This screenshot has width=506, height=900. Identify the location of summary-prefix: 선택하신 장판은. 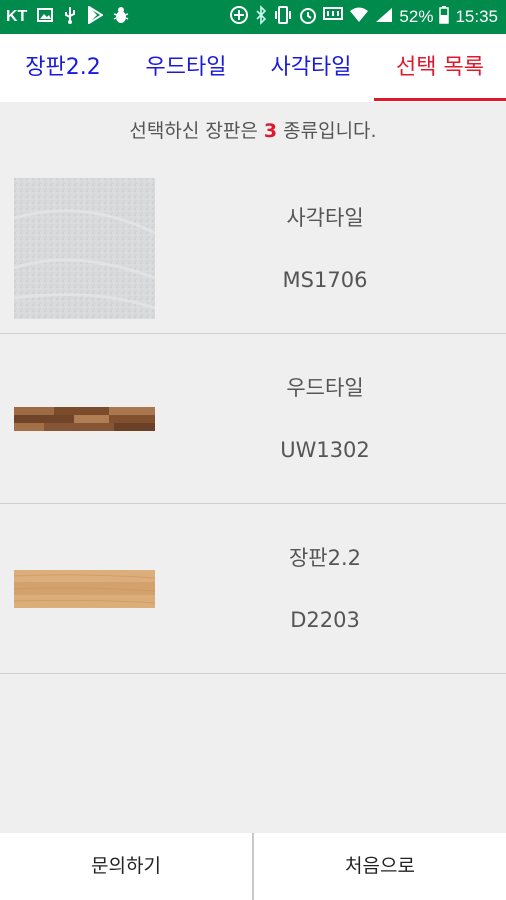
(196, 131).